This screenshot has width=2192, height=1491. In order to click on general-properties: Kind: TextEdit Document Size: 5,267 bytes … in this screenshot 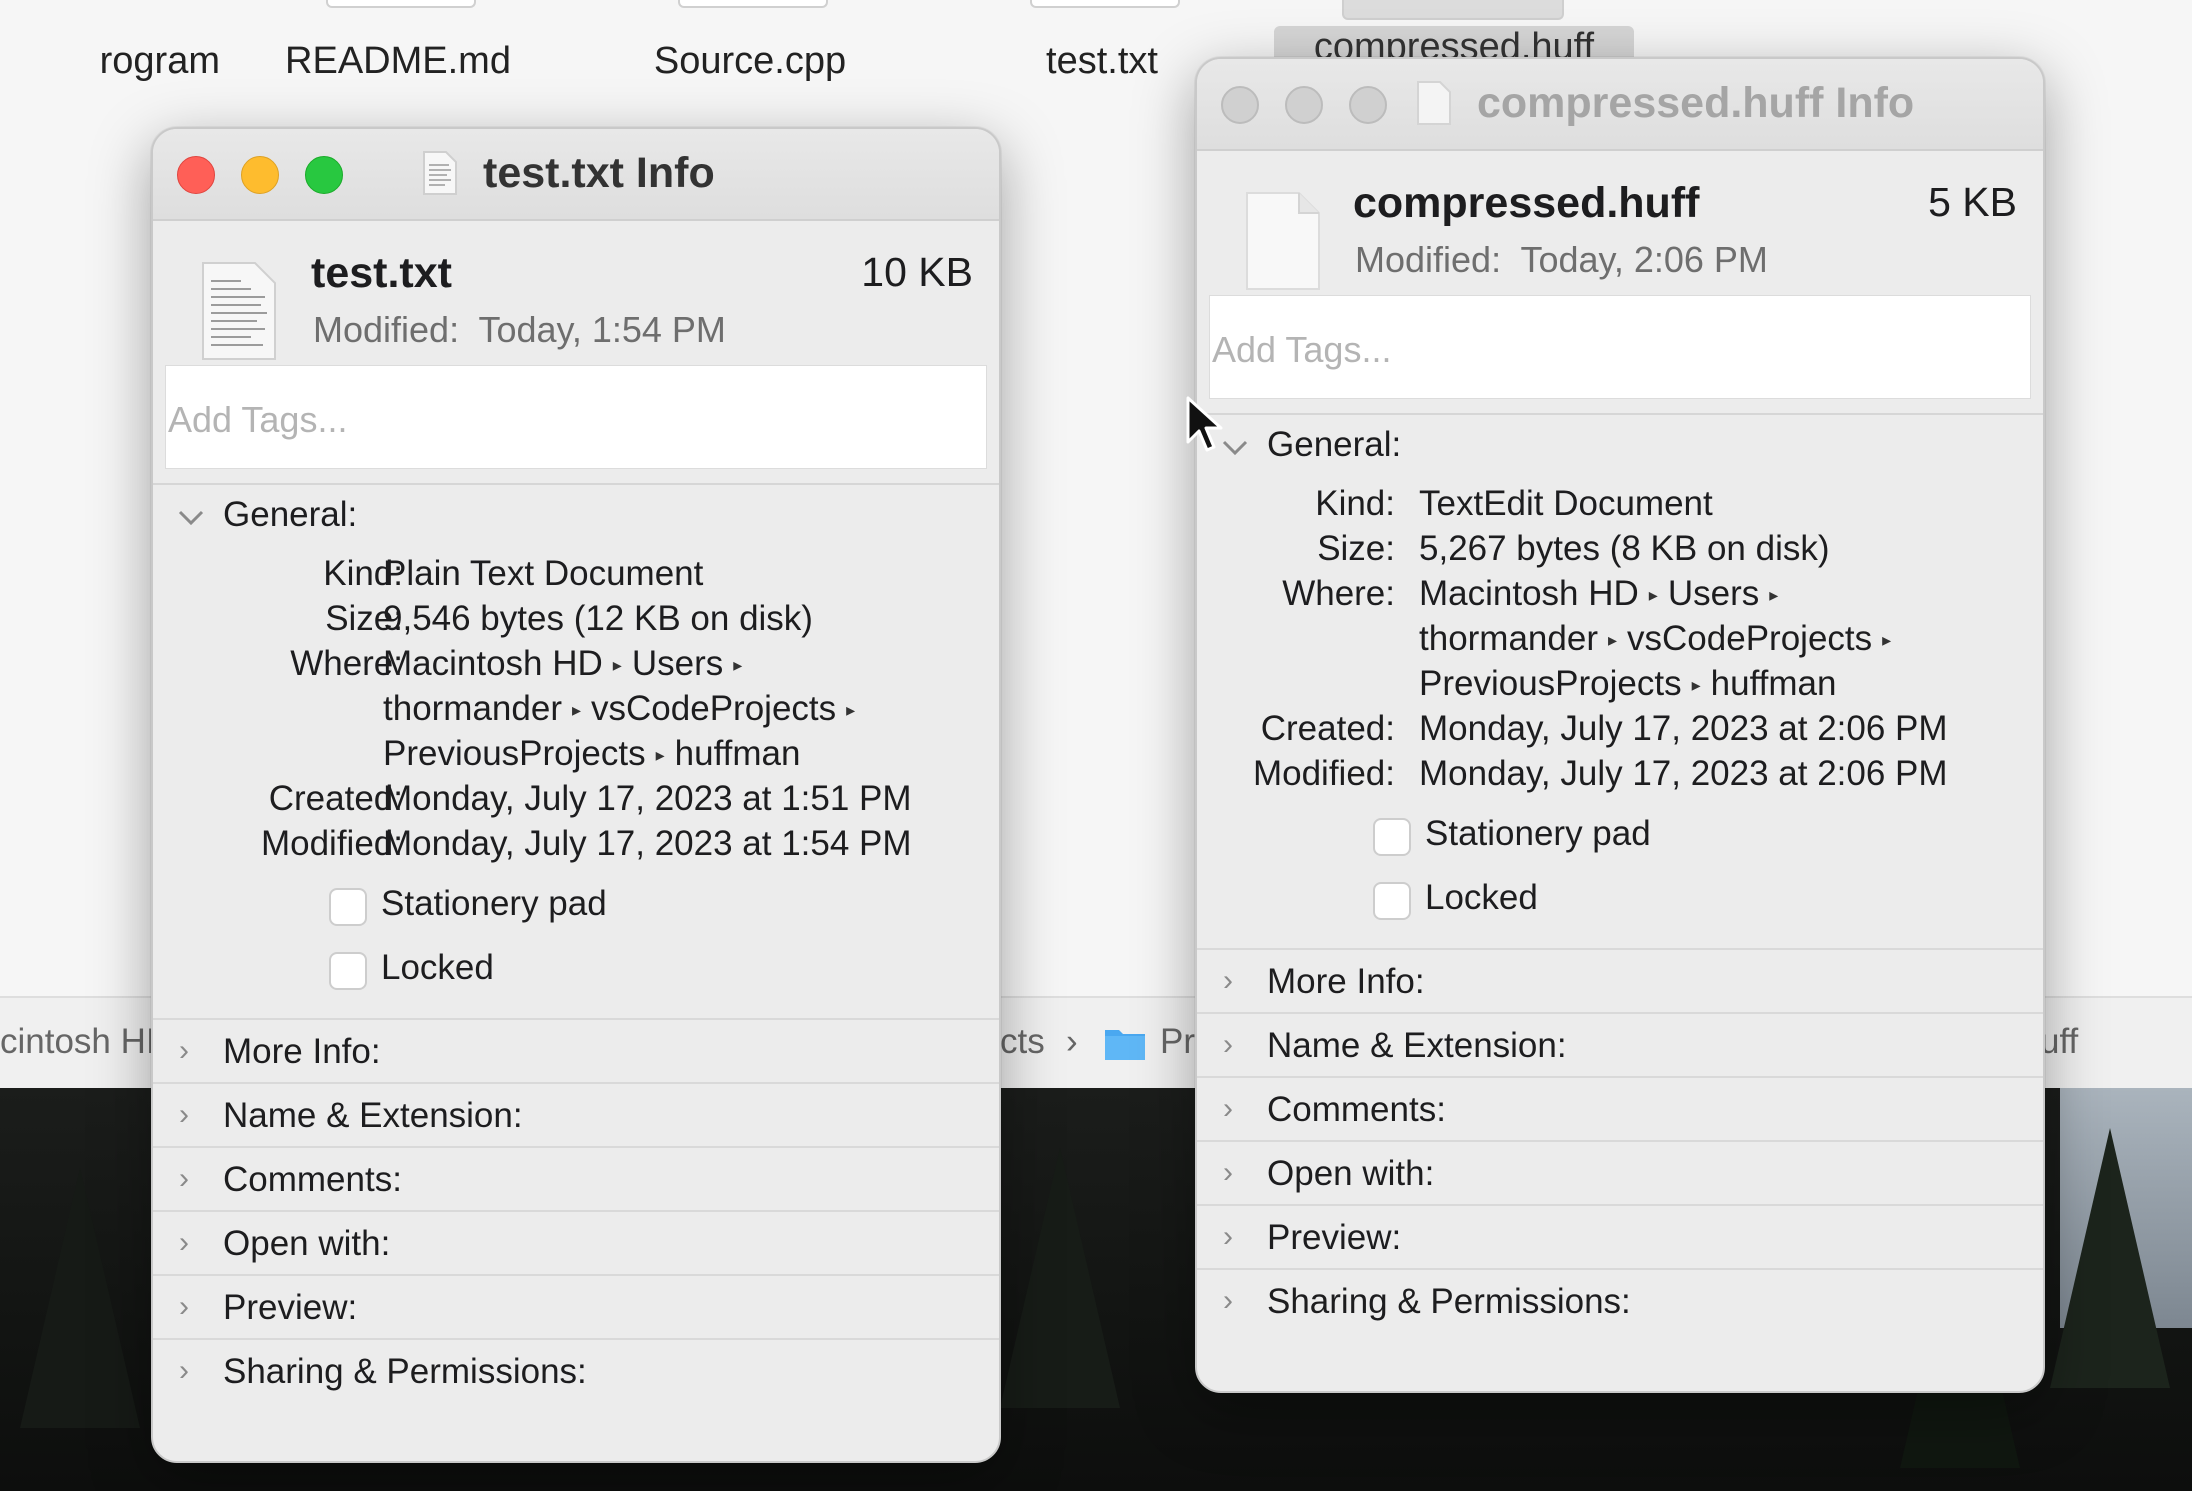, I will do `click(1620, 638)`.